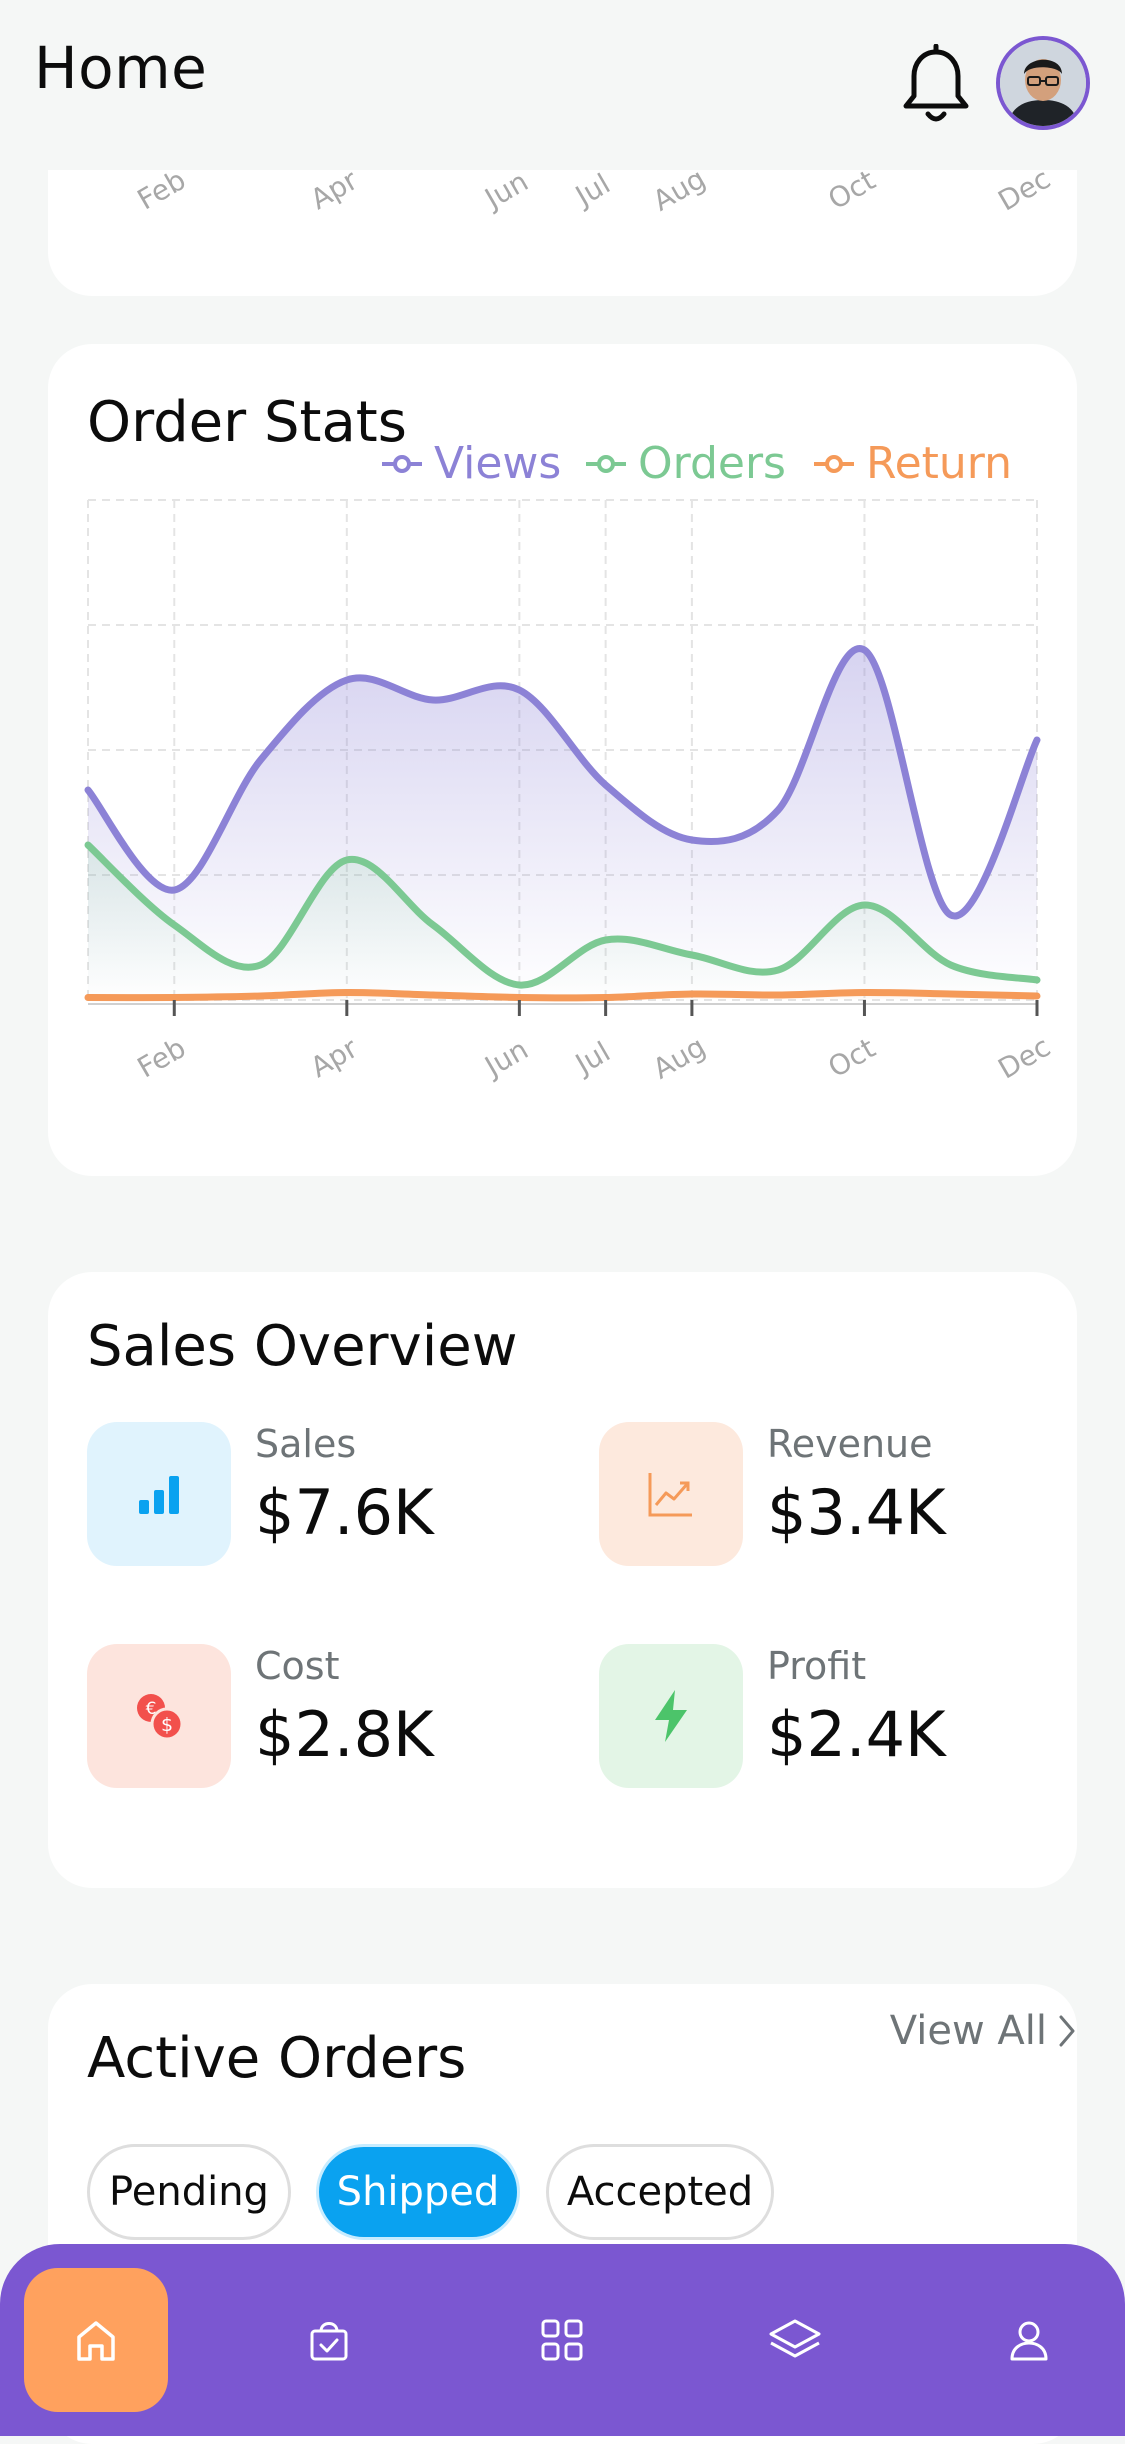 This screenshot has width=1125, height=2444. I want to click on chip-accepted: Accepted, so click(660, 2192).